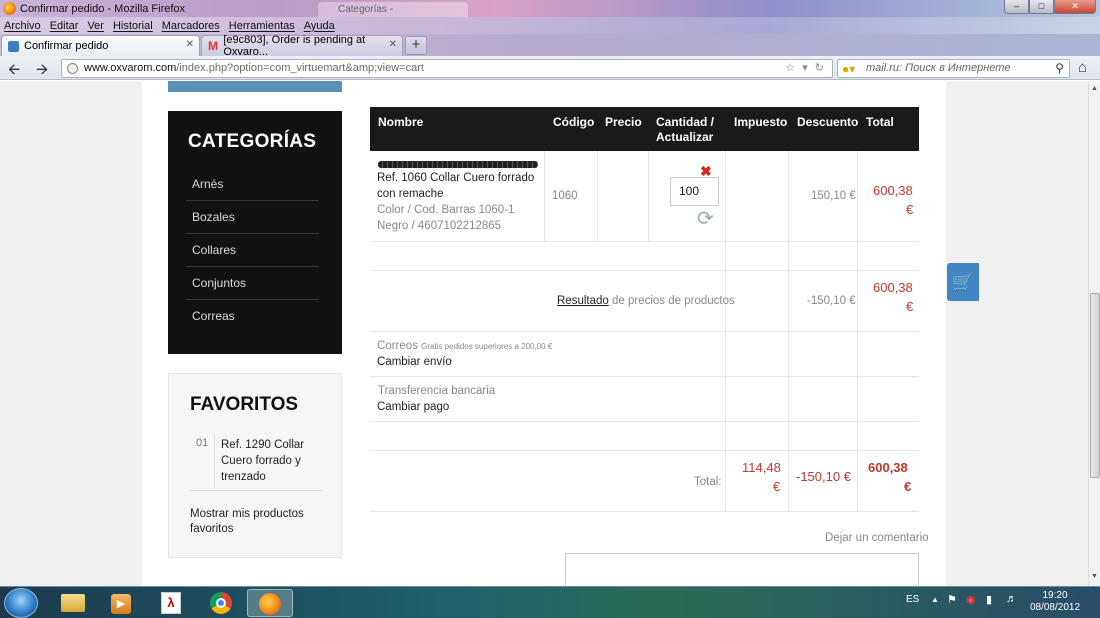 This screenshot has width=1100, height=618. What do you see at coordinates (971, 599) in the screenshot?
I see `antivirus-icon: ◉` at bounding box center [971, 599].